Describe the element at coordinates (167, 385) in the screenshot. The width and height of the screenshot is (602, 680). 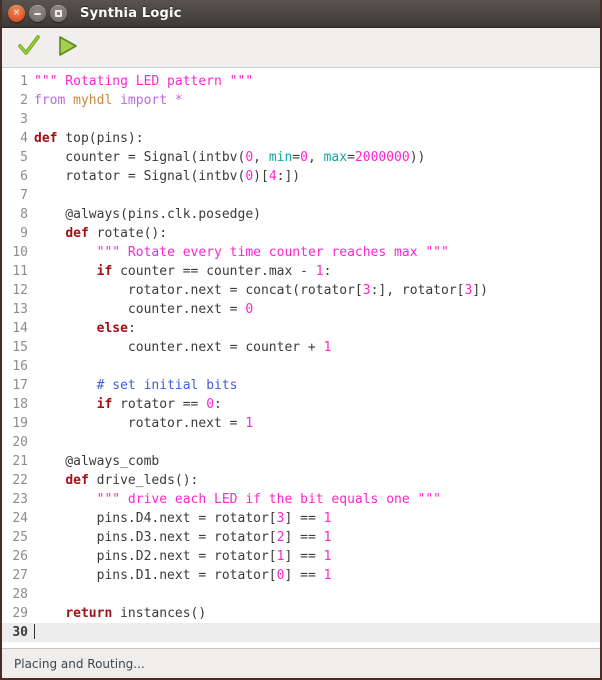
I see `code-text: # set initial bits` at that location.